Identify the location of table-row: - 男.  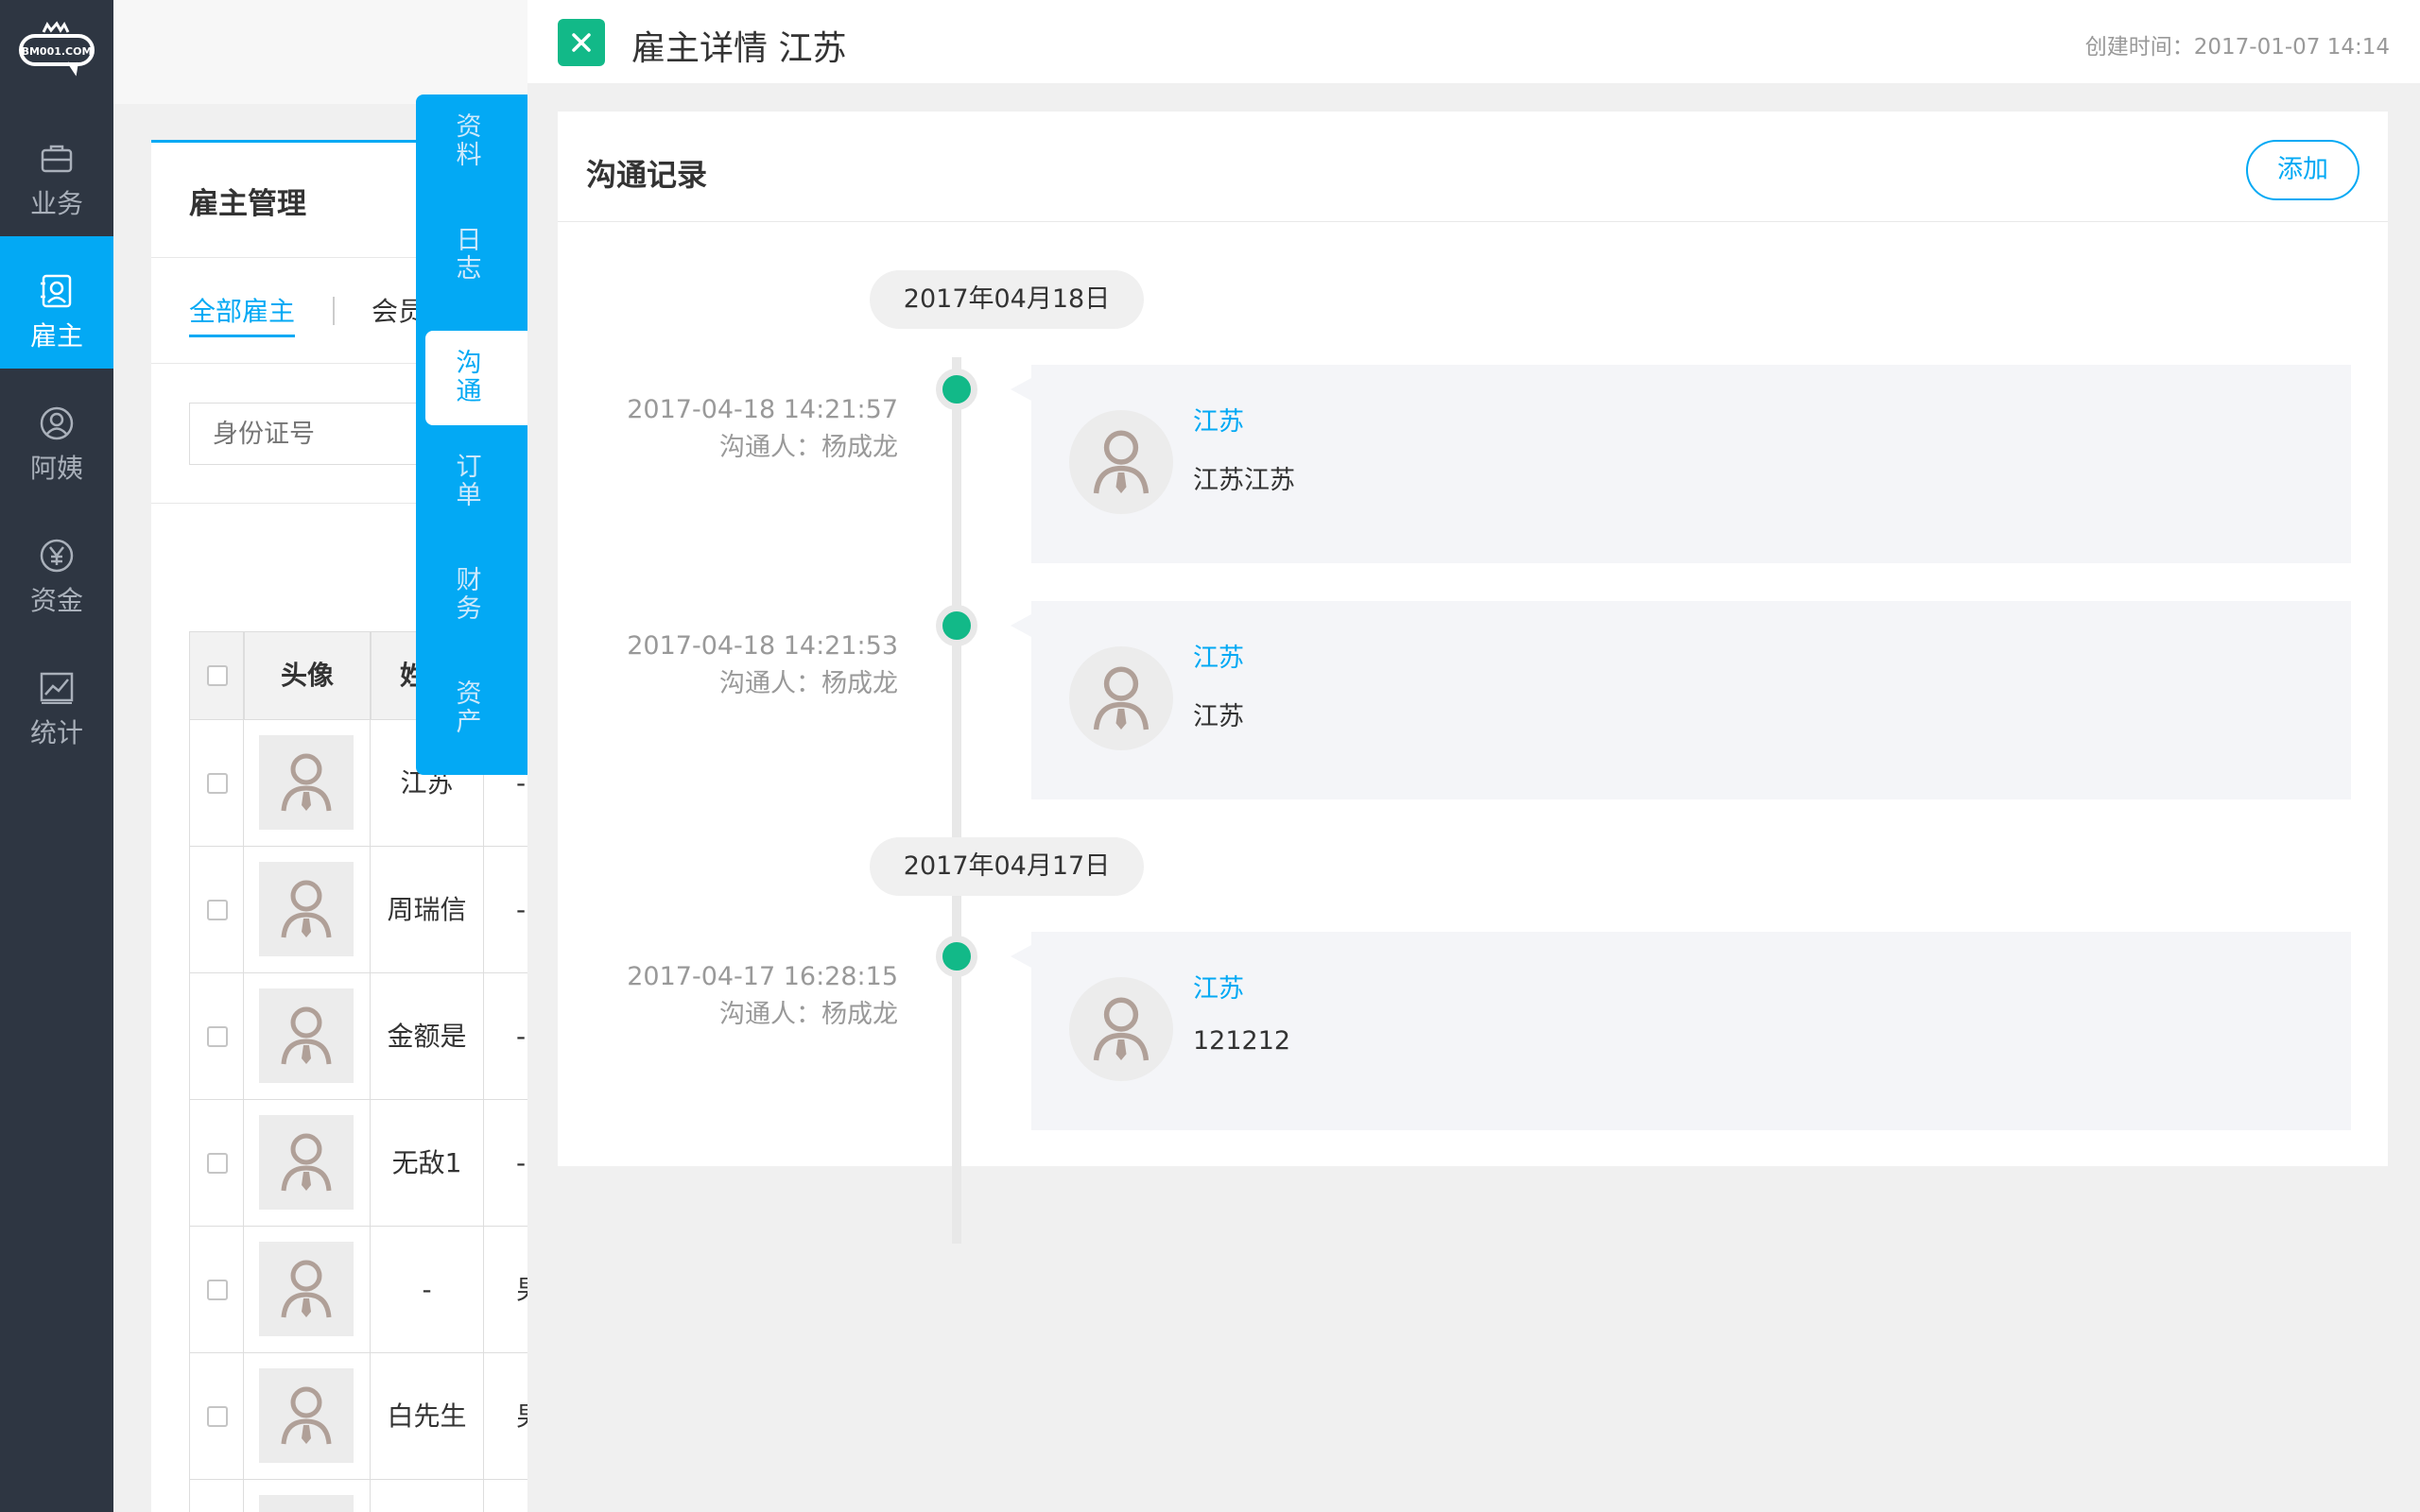
(378, 1290).